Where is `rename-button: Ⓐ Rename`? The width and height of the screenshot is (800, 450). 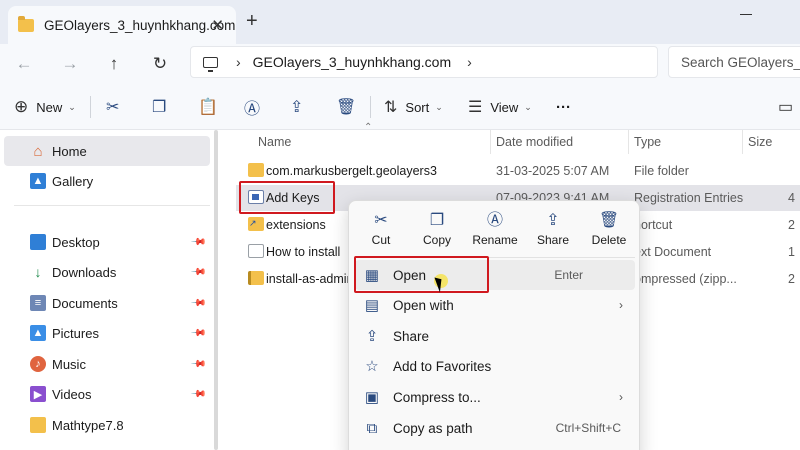 rename-button: Ⓐ Rename is located at coordinates (495, 231).